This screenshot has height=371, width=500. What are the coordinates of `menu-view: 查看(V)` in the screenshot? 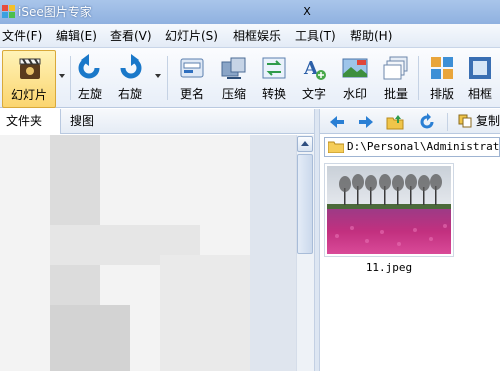 It's located at (131, 36).